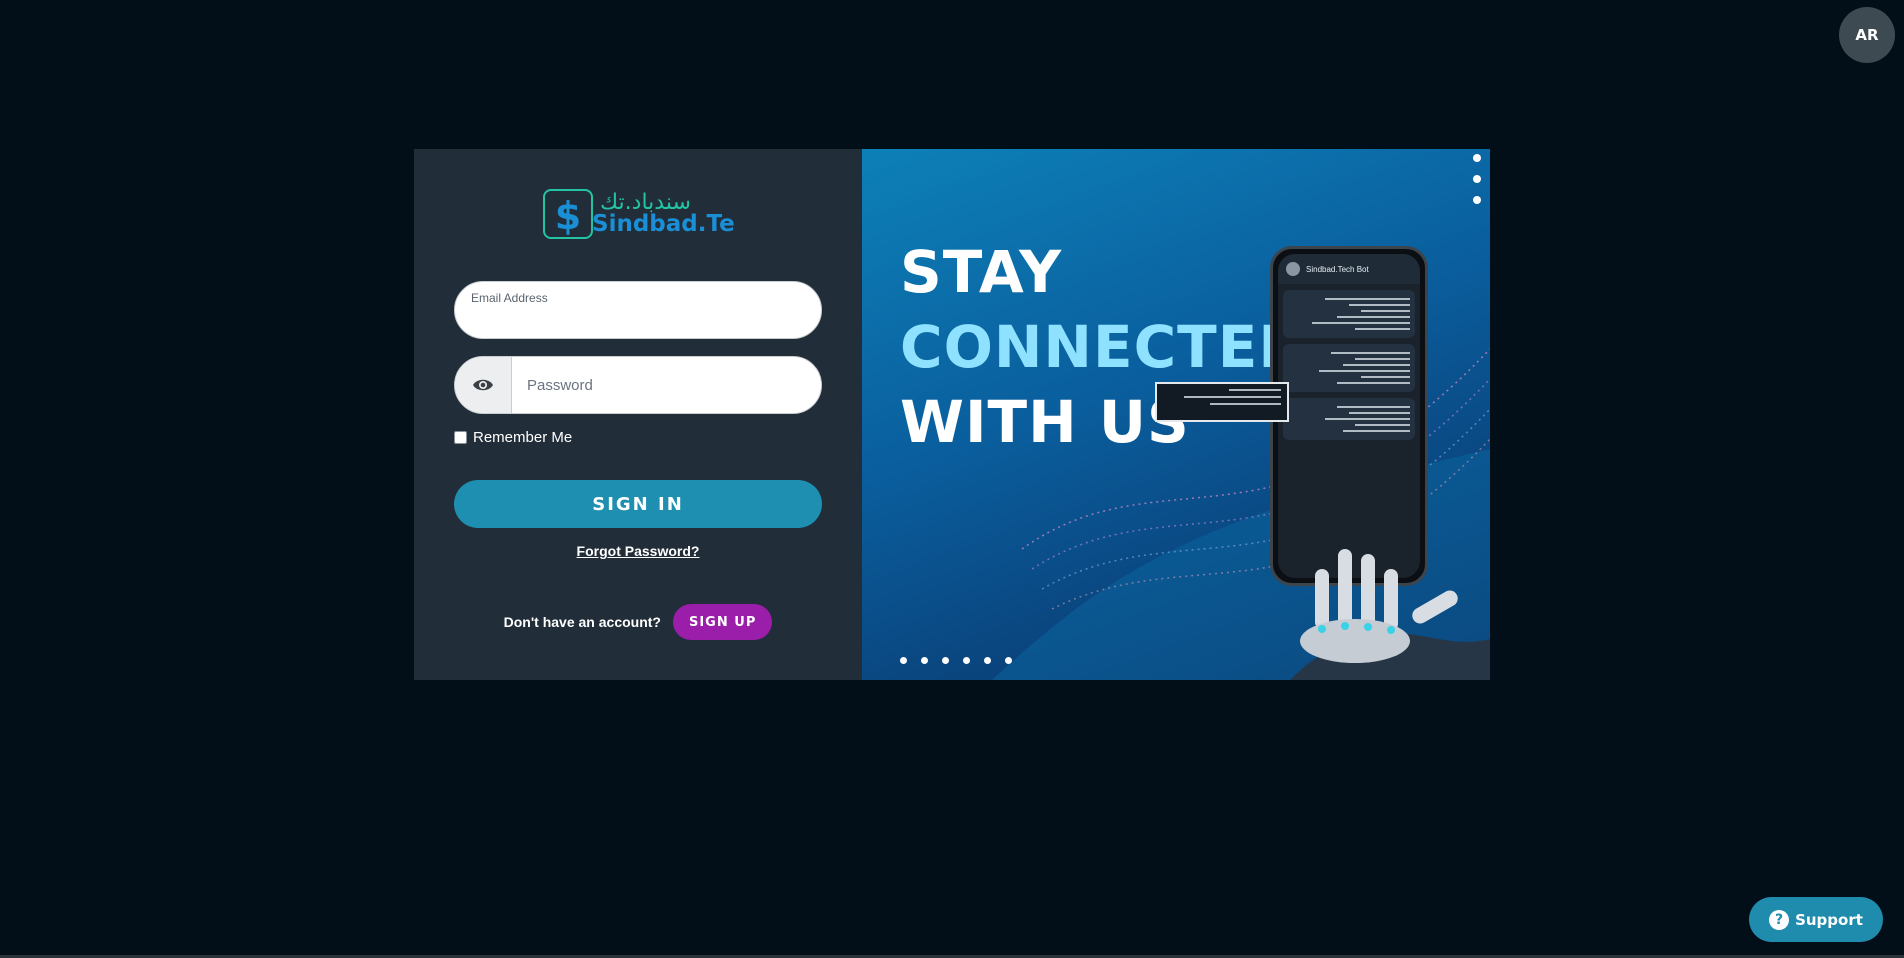  I want to click on remember-me: Remember Me, so click(513, 437).